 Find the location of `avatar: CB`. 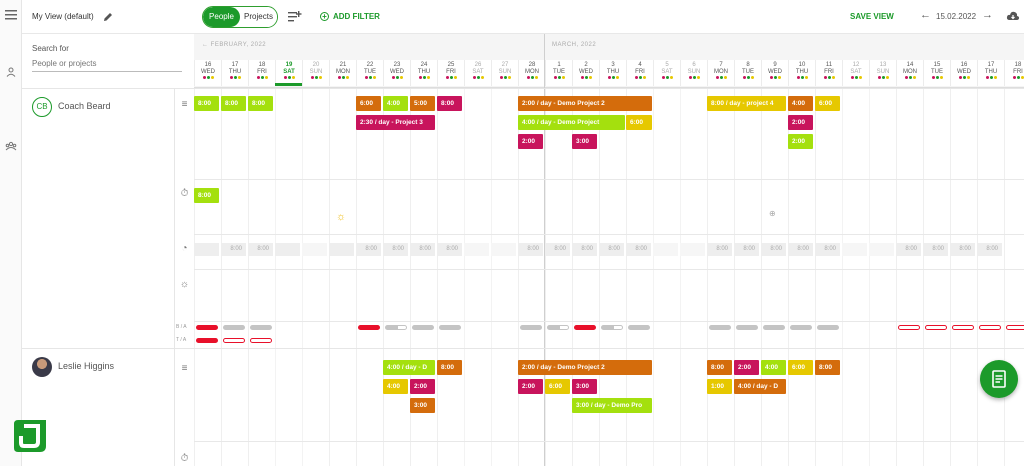

avatar: CB is located at coordinates (42, 107).